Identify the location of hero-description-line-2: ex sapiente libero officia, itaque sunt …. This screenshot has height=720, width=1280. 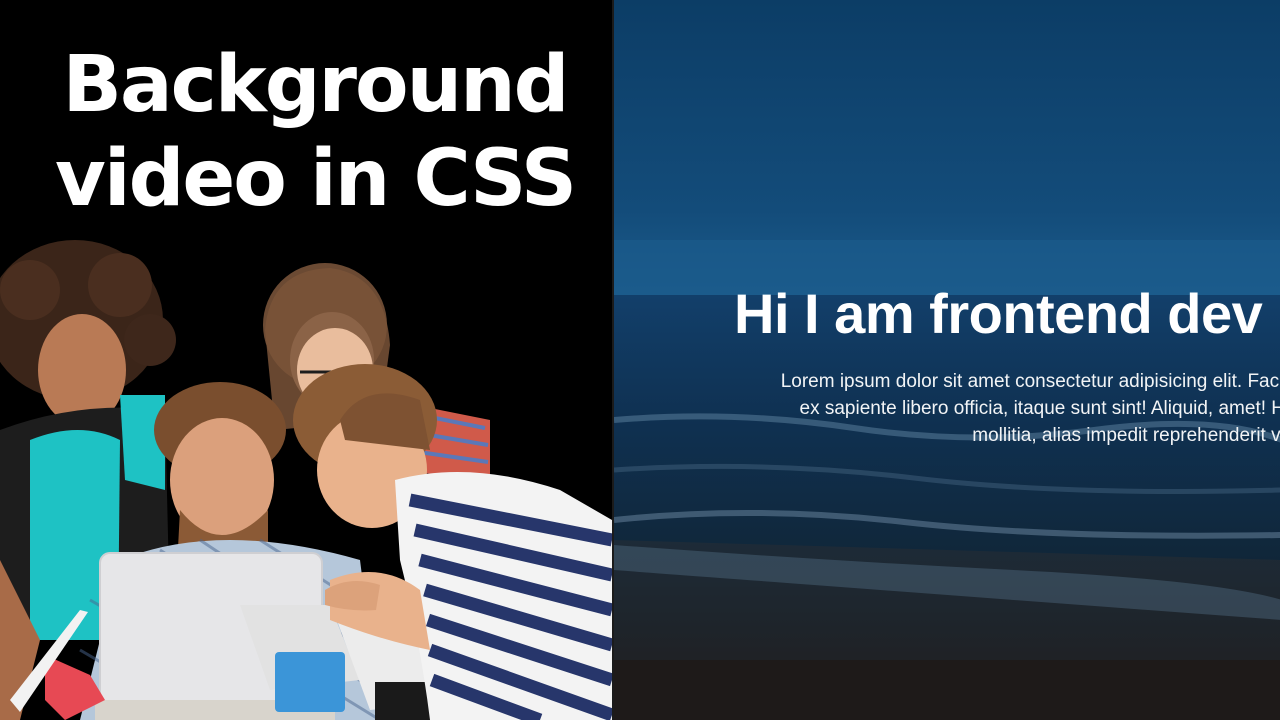
(1039, 408).